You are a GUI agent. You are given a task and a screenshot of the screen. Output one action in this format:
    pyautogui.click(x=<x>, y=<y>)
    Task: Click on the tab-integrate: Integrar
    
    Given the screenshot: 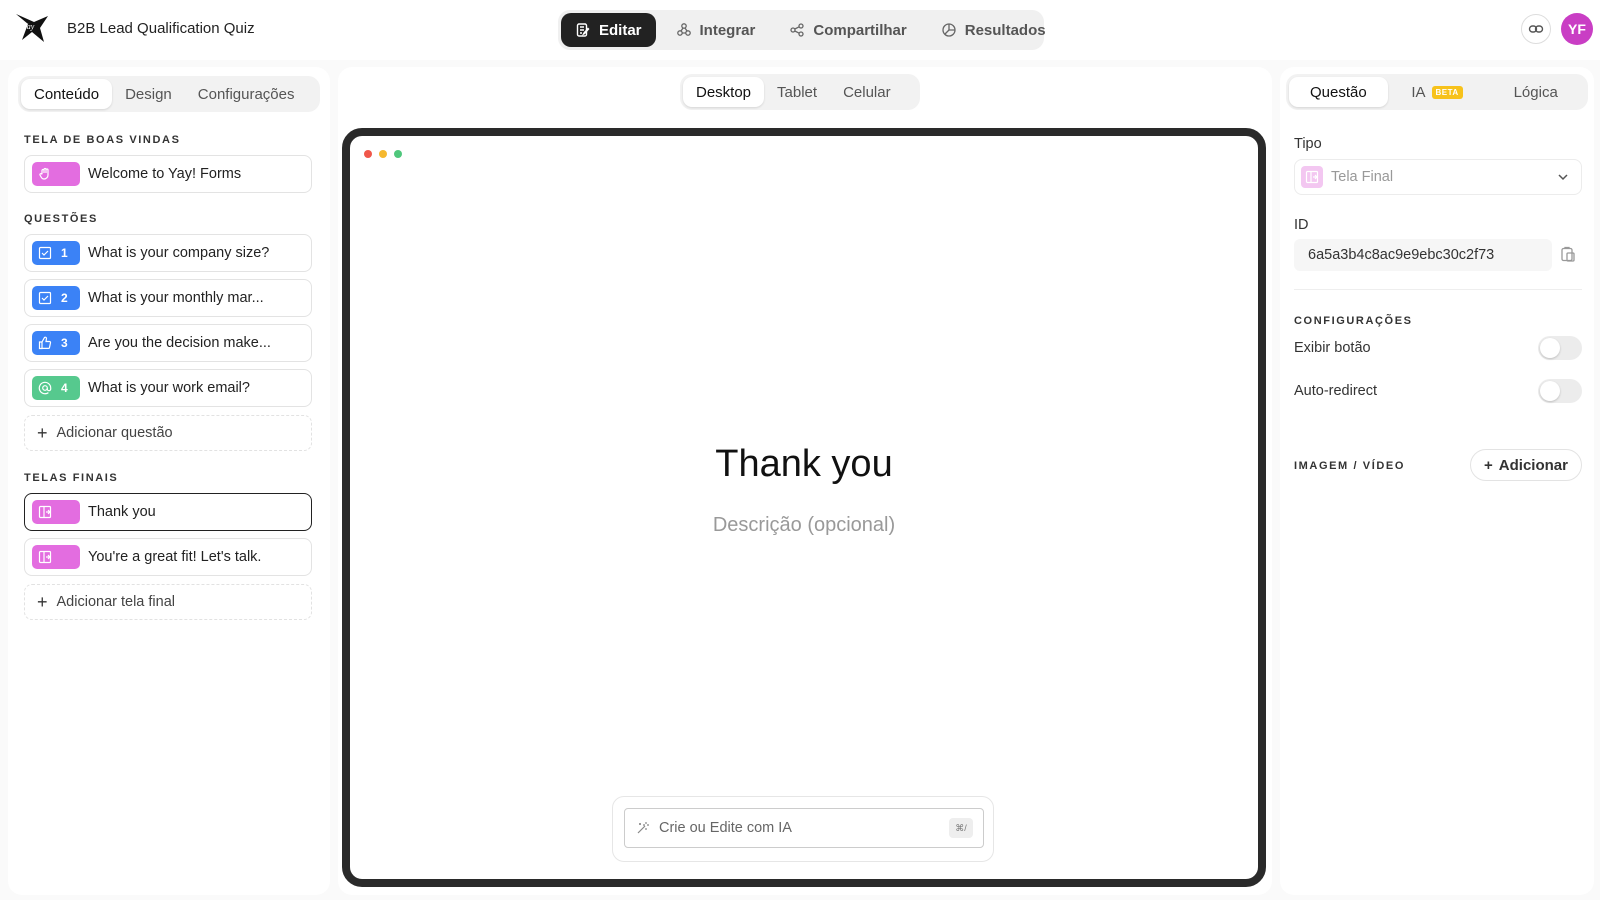 What is the action you would take?
    pyautogui.click(x=716, y=30)
    